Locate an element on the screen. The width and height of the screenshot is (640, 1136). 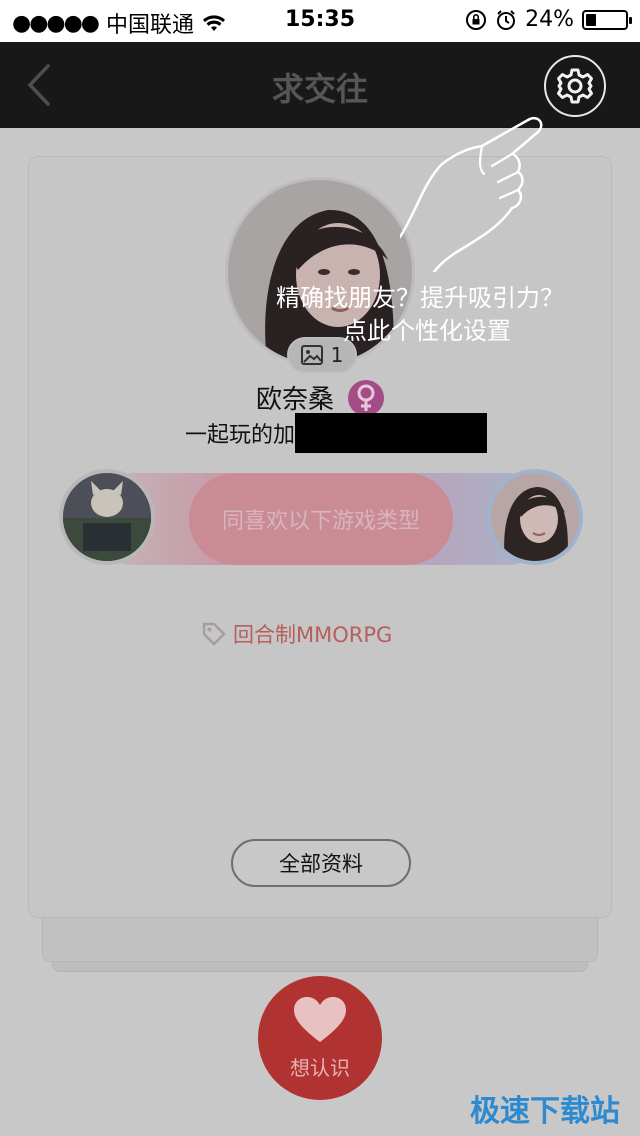
image-icon is located at coordinates (311, 355).